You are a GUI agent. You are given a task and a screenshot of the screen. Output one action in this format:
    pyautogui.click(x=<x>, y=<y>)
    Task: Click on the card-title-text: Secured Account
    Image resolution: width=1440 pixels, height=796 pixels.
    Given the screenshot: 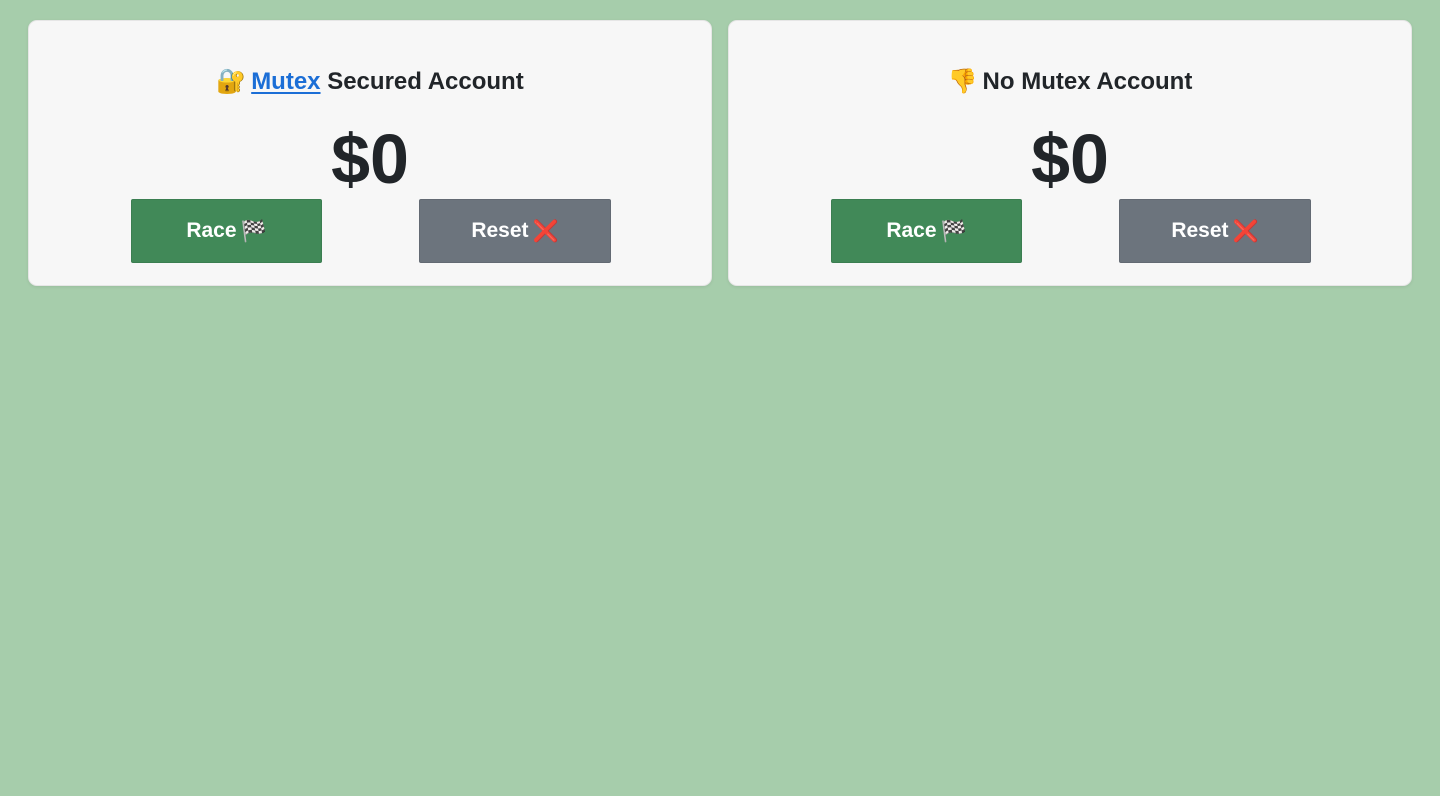 What is the action you would take?
    pyautogui.click(x=425, y=81)
    